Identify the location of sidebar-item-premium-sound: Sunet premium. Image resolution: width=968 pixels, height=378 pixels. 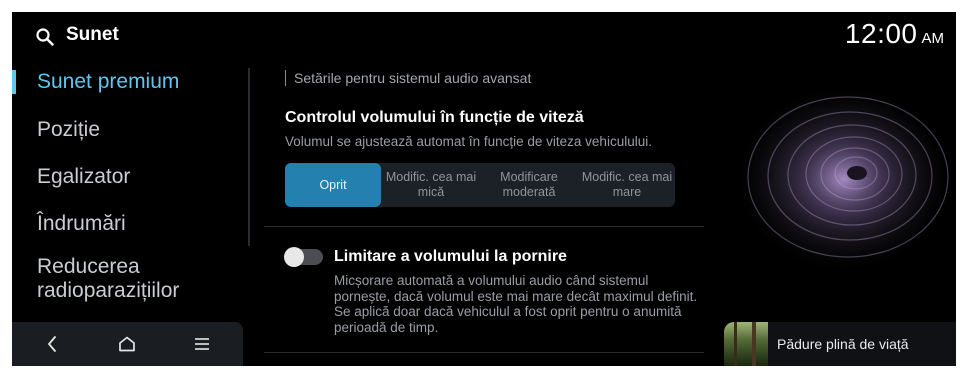
(108, 82).